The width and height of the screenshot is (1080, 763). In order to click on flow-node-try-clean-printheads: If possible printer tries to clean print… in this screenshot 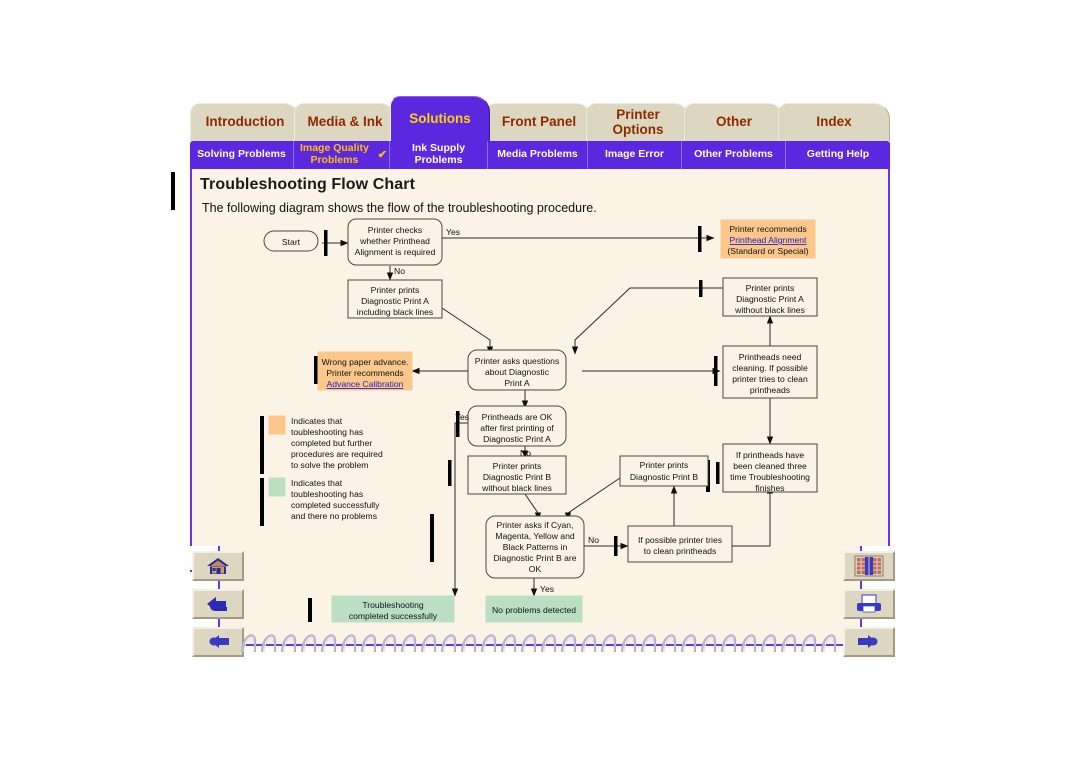, I will do `click(680, 544)`.